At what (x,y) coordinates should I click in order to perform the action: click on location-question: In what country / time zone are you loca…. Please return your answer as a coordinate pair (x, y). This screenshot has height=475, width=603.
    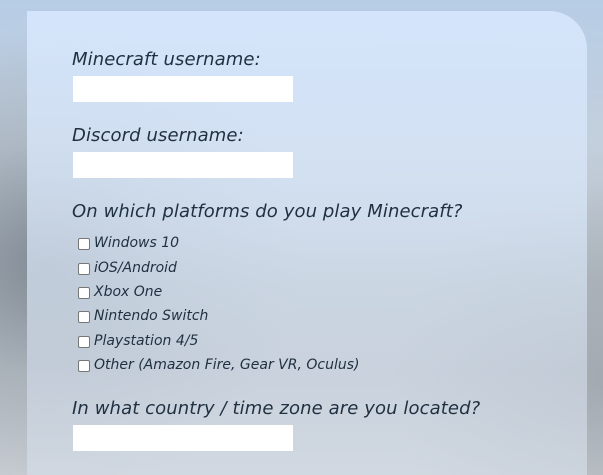
    Looking at the image, I should click on (276, 408).